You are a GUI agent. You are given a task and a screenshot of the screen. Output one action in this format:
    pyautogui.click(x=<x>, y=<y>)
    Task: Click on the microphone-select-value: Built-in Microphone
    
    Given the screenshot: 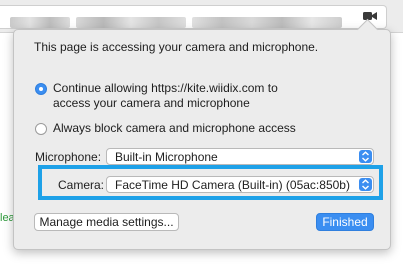 What is the action you would take?
    pyautogui.click(x=166, y=157)
    